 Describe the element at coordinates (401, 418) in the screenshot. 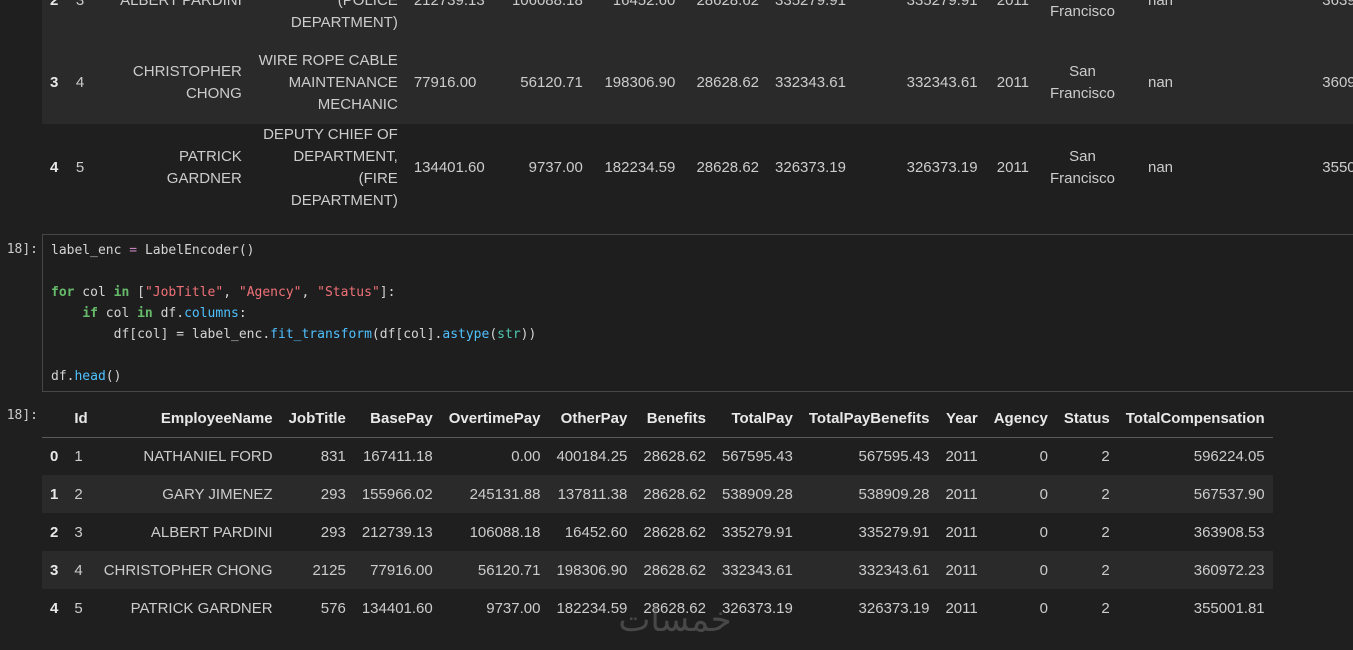

I see `header-base-pay: BasePay` at that location.